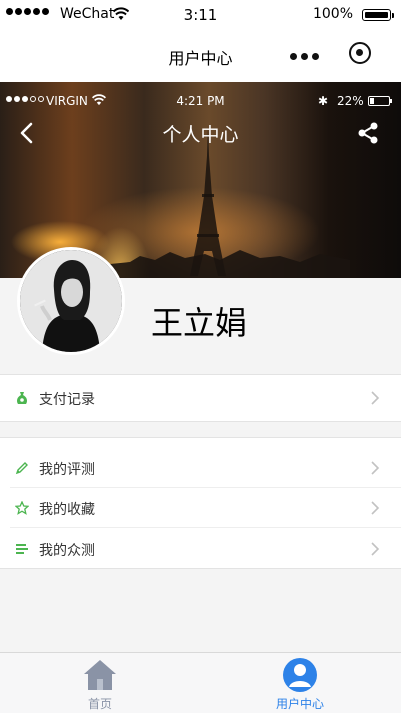 The width and height of the screenshot is (401, 713). Describe the element at coordinates (22, 398) in the screenshot. I see `money-bag-icon` at that location.